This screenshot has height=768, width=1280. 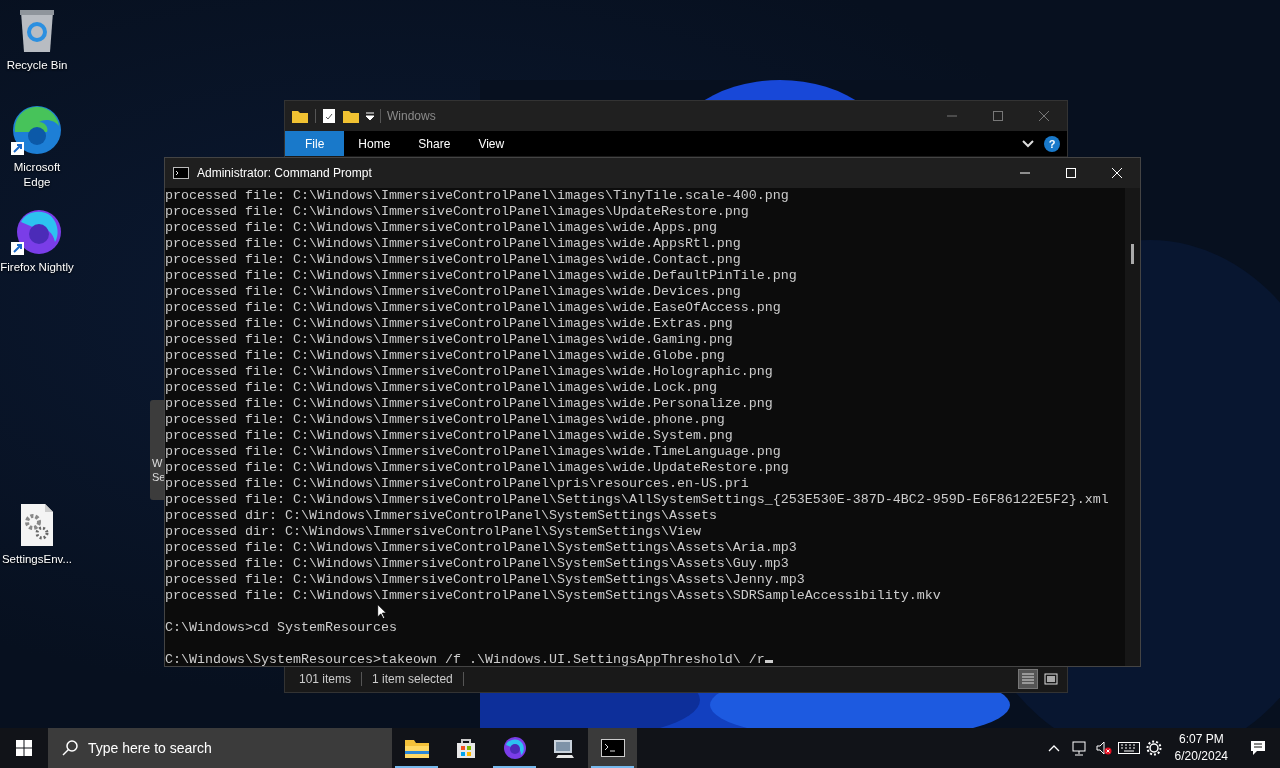 What do you see at coordinates (465, 659) in the screenshot?
I see `terminal-line: C:\Windows\SystemResources>takeown /f .\Windows.UI.SettingsAppThreshold\ /r` at bounding box center [465, 659].